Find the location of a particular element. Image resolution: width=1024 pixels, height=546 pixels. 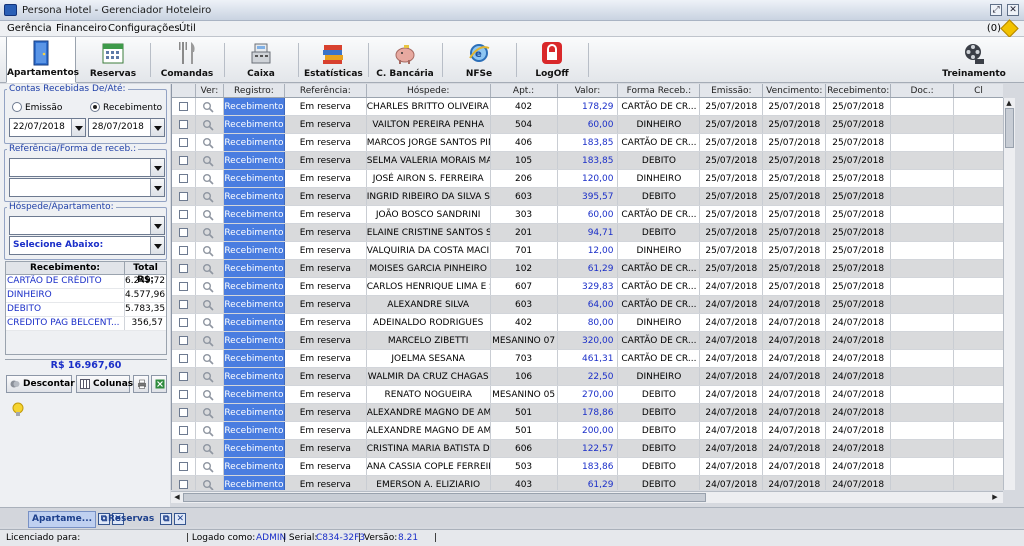

restore-window-icon: ⧉ is located at coordinates (166, 518).